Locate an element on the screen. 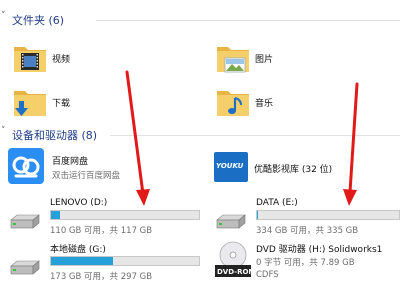 The image size is (400, 300). red-arrow-right is located at coordinates (351, 144).